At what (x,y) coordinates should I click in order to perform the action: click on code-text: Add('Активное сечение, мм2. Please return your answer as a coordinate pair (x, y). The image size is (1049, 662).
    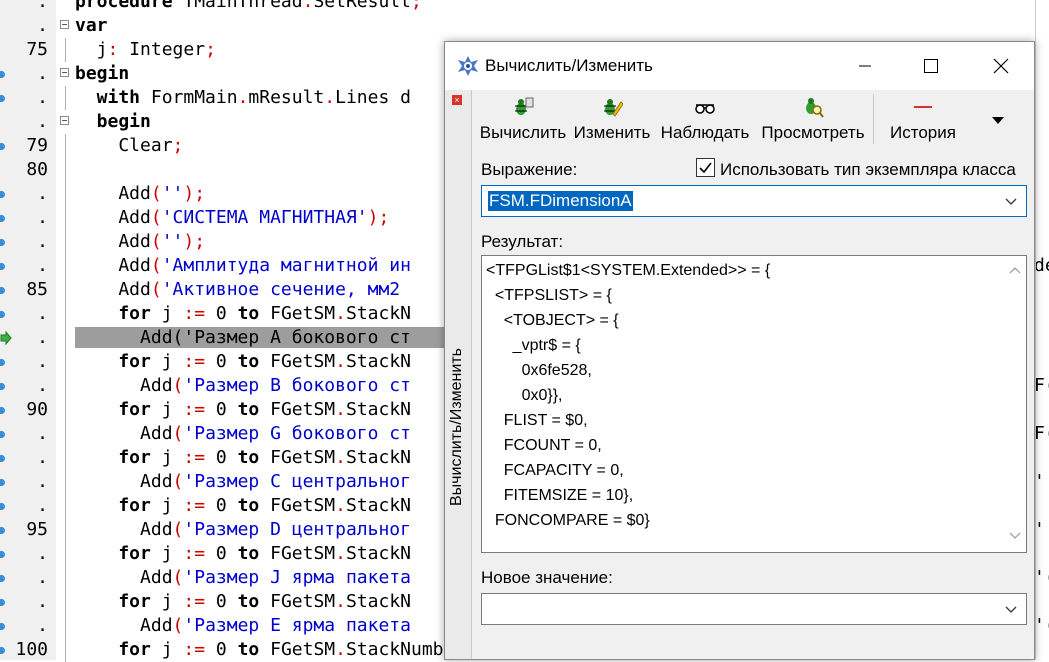
    Looking at the image, I should click on (243, 289).